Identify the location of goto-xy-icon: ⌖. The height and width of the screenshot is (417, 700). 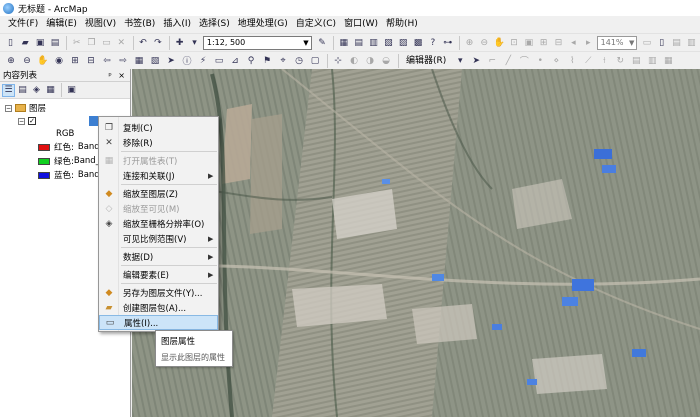
(283, 61).